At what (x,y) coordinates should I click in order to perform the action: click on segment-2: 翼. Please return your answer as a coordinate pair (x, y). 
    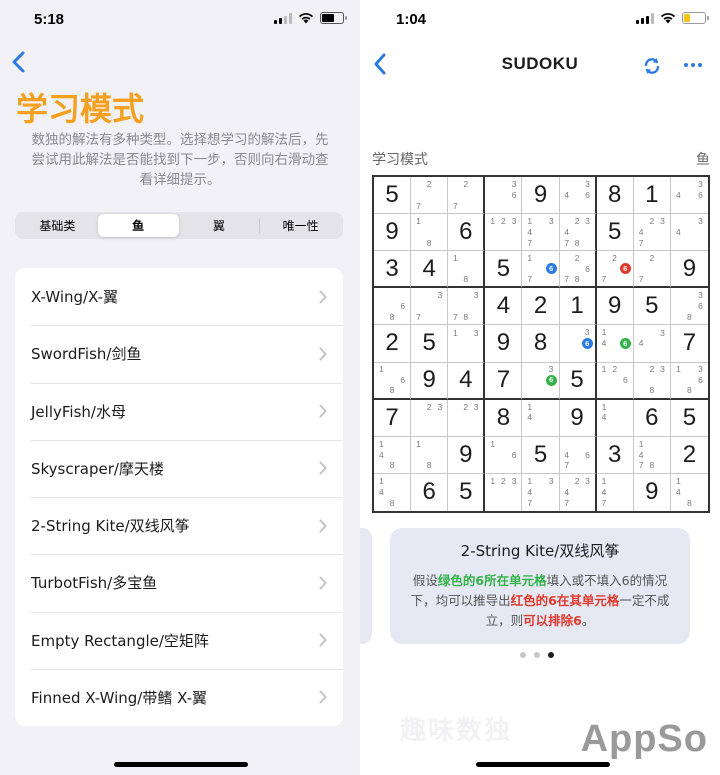
    Looking at the image, I should click on (219, 225).